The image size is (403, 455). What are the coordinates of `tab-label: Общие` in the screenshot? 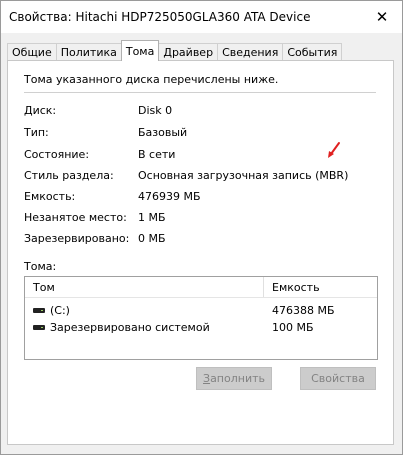 It's located at (32, 52).